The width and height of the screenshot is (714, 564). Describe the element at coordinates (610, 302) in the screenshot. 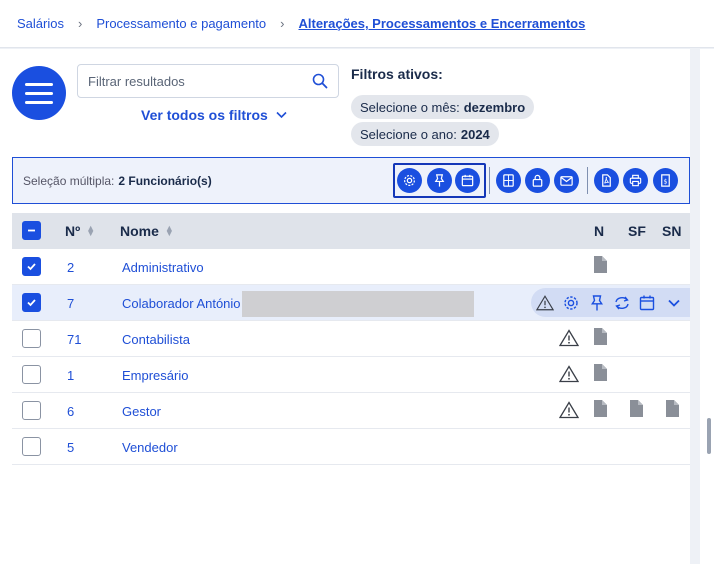

I see `row-actions` at that location.